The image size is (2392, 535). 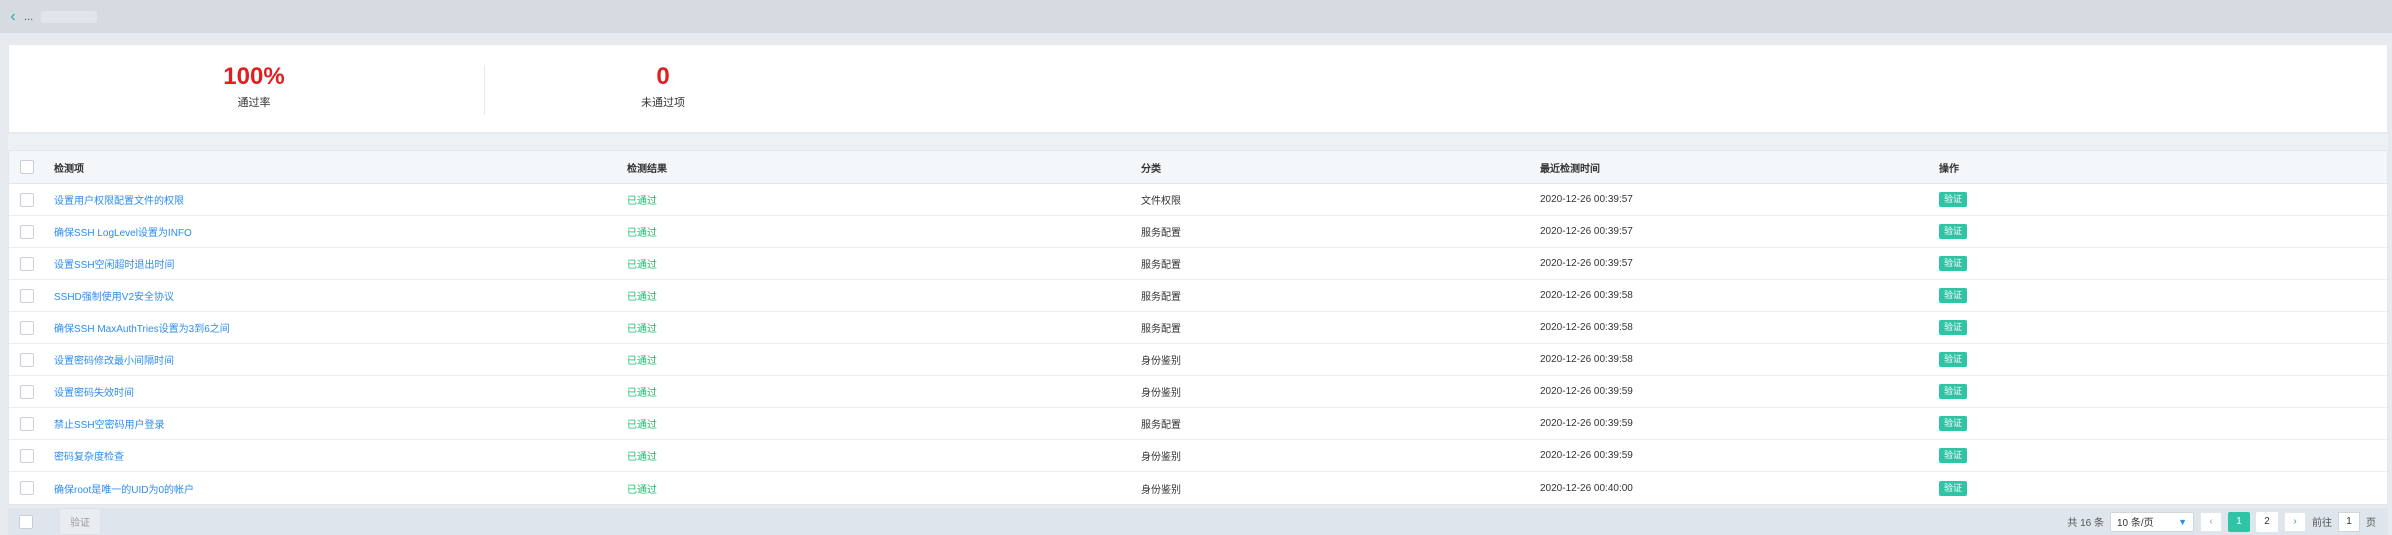 I want to click on bulk-verify-button: 验证, so click(x=80, y=521).